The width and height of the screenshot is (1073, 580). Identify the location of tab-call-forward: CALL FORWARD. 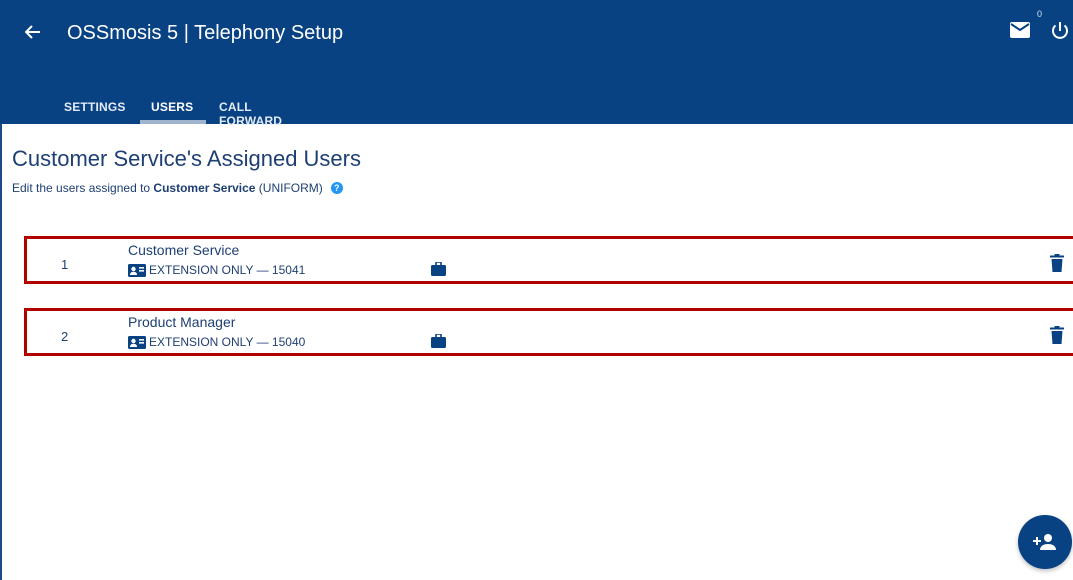
(250, 114).